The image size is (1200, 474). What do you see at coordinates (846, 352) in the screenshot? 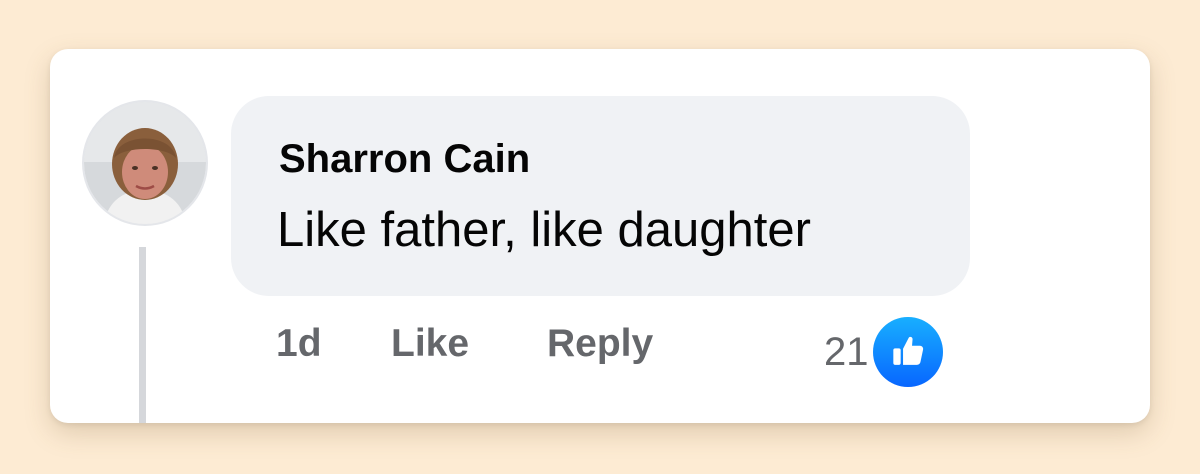
I see `reaction-count: 21` at bounding box center [846, 352].